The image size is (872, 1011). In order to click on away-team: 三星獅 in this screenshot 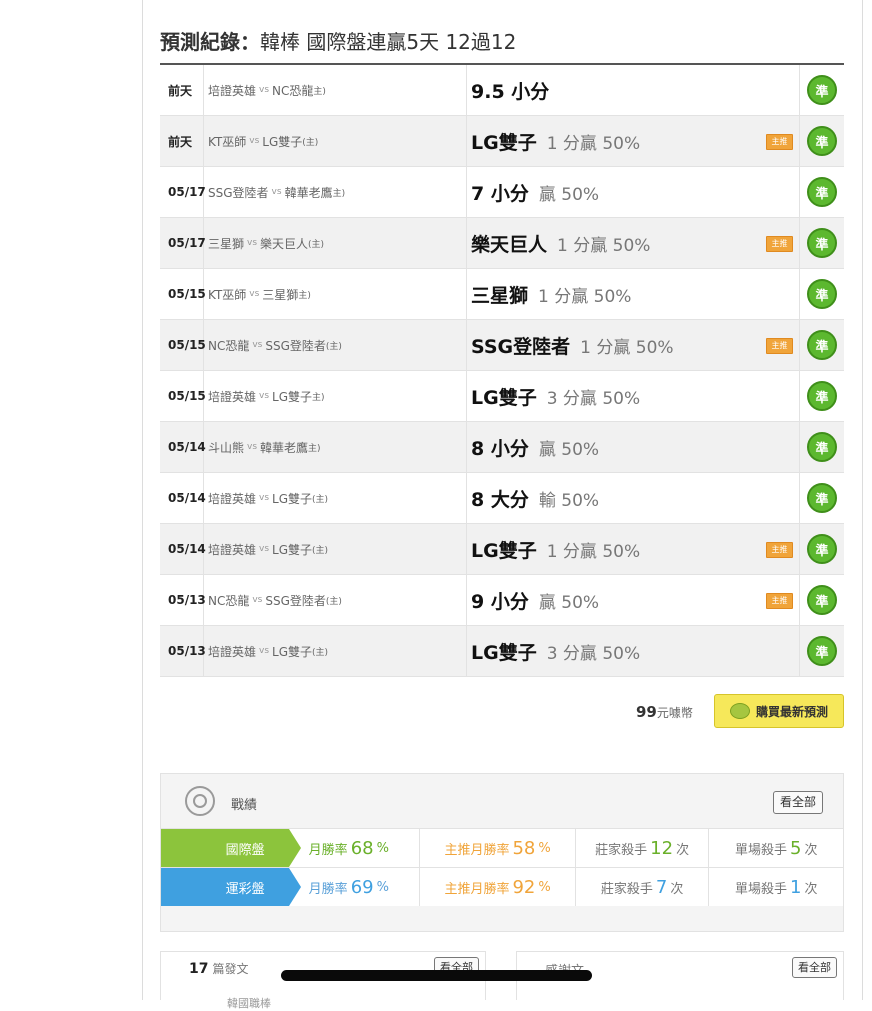, I will do `click(226, 243)`.